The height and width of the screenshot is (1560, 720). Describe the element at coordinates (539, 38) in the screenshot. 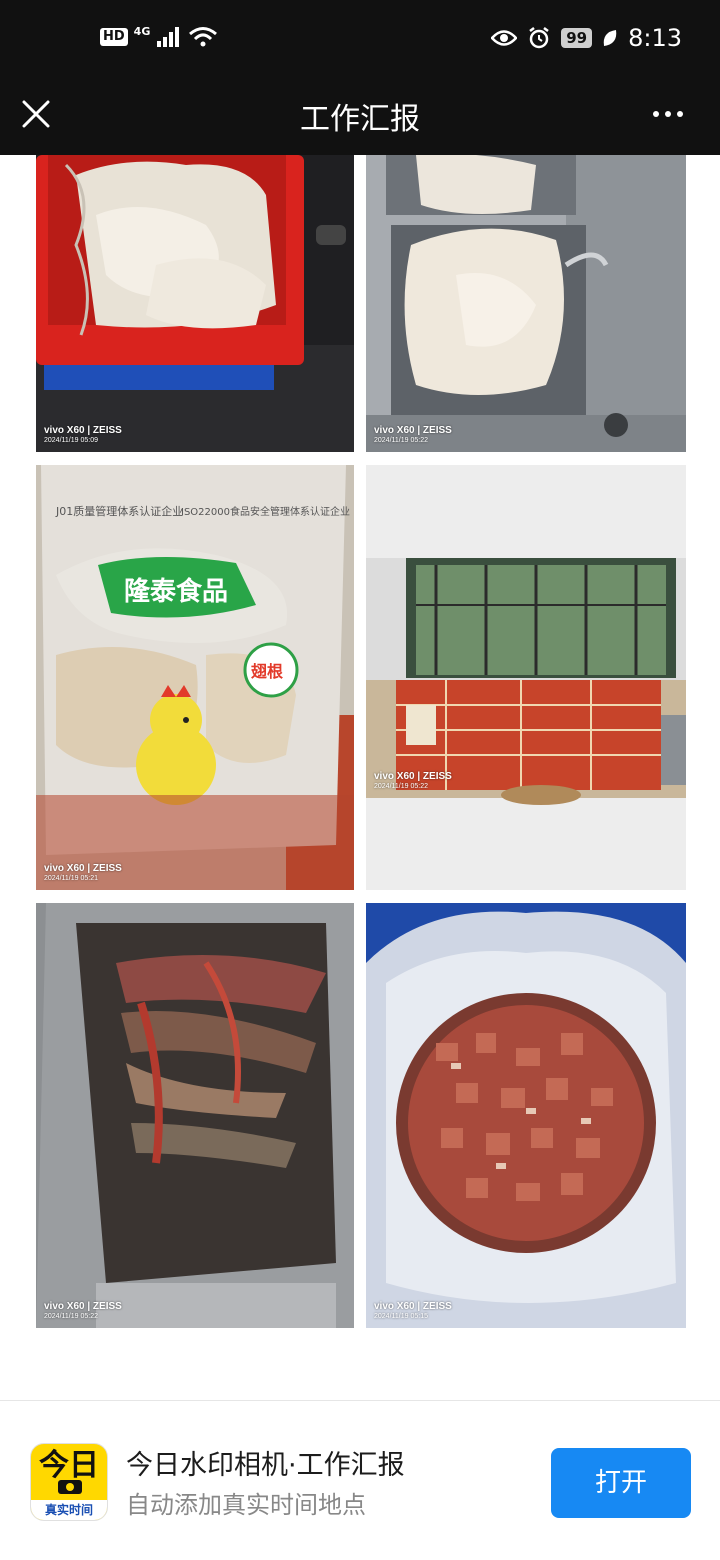

I see `alarm-icon` at that location.